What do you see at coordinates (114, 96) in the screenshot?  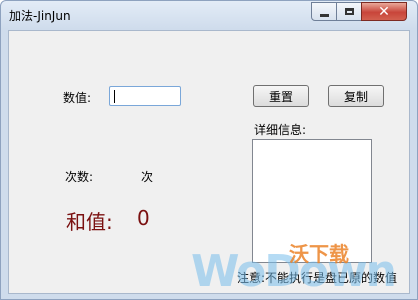 I see `text-caret` at bounding box center [114, 96].